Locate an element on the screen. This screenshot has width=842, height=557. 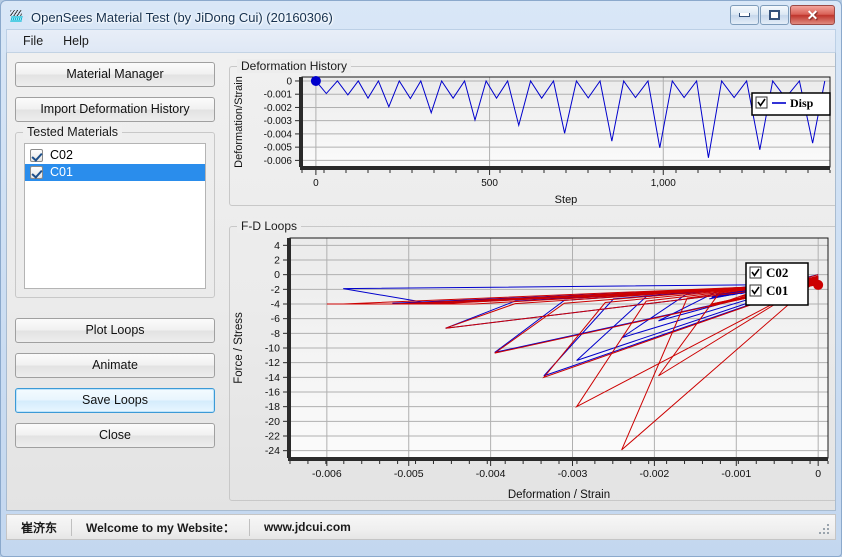
list-item: C02 is located at coordinates (115, 155).